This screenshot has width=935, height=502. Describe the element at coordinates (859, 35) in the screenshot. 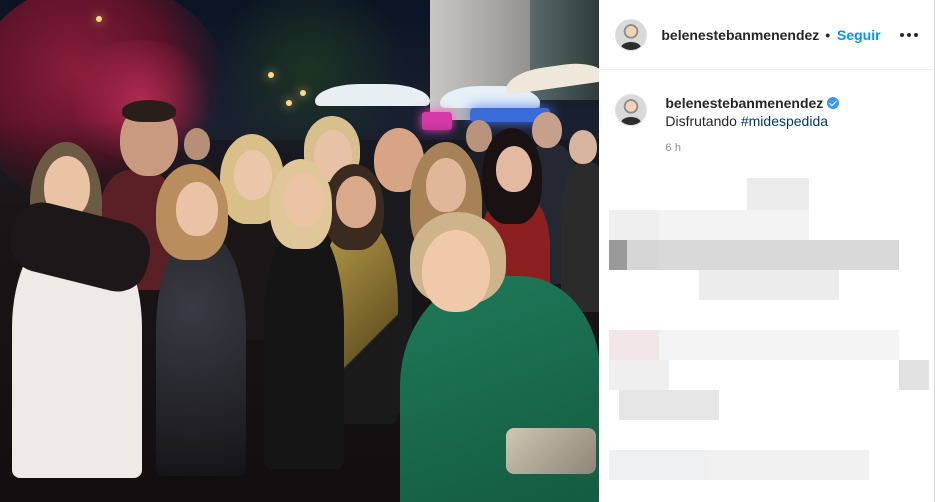

I see `follow-button: Seguir` at that location.